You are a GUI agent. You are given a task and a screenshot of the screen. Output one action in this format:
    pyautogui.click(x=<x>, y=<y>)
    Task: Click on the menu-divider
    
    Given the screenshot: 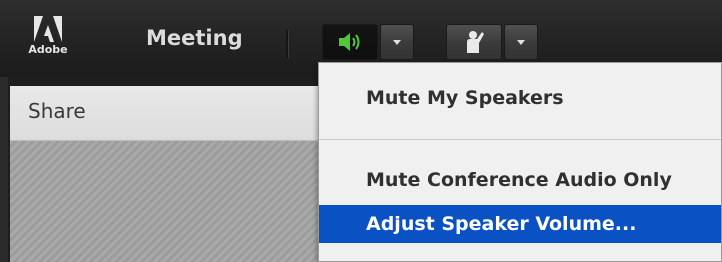 What is the action you would take?
    pyautogui.click(x=520, y=139)
    